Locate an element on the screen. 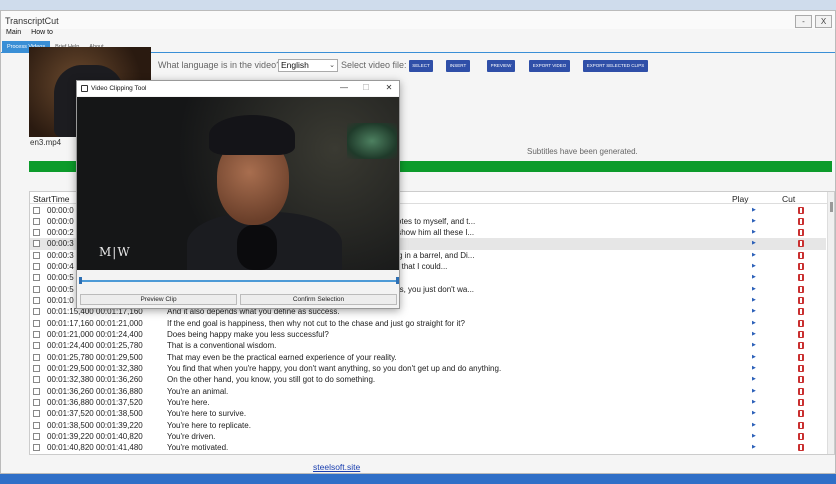 The height and width of the screenshot is (484, 836). slider-end-handle is located at coordinates (397, 280).